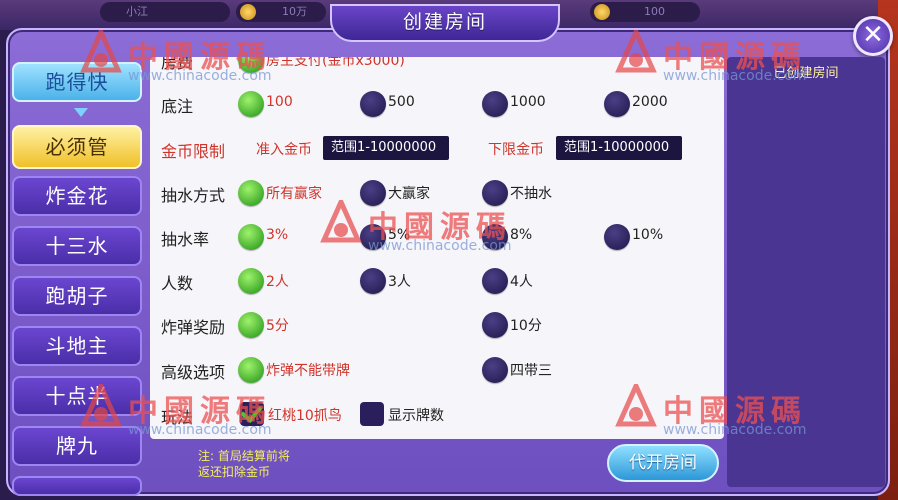 This screenshot has width=898, height=500. I want to click on game-tab-bixuguan: 必须管, so click(77, 147).